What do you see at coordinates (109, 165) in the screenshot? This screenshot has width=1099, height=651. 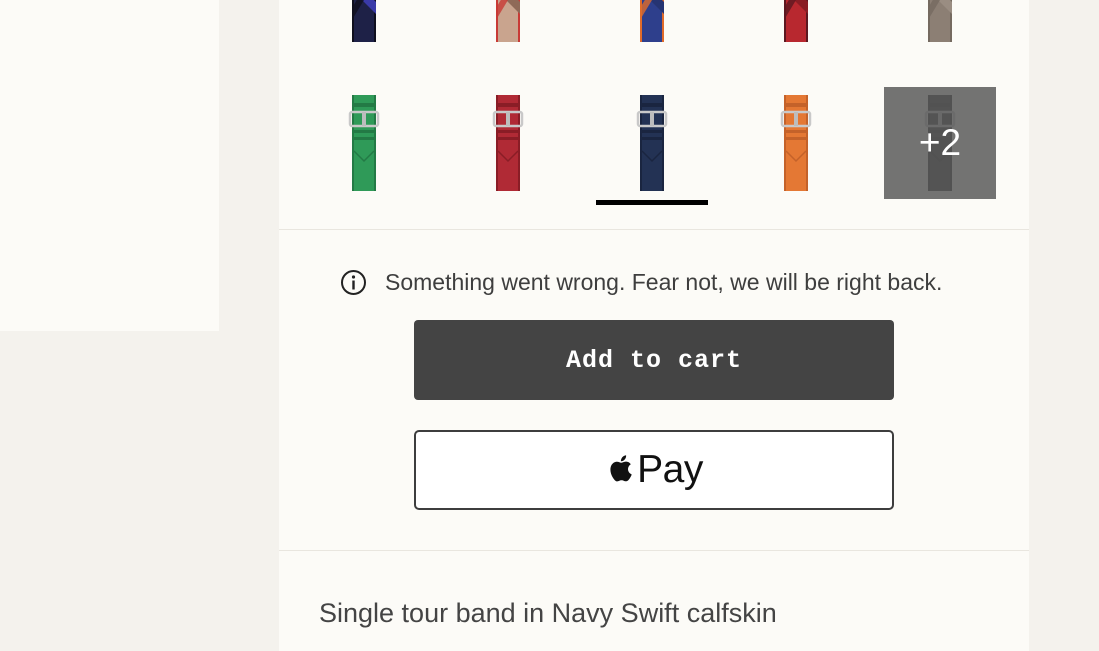 I see `left-panel` at bounding box center [109, 165].